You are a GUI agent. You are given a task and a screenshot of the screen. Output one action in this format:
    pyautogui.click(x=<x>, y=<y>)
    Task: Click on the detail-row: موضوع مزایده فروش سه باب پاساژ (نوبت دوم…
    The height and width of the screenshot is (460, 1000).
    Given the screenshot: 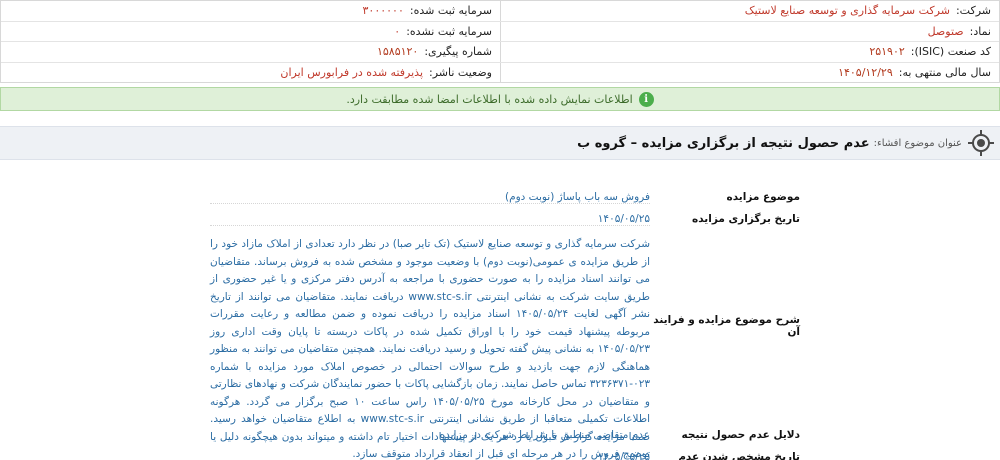 What is the action you would take?
    pyautogui.click(x=505, y=193)
    